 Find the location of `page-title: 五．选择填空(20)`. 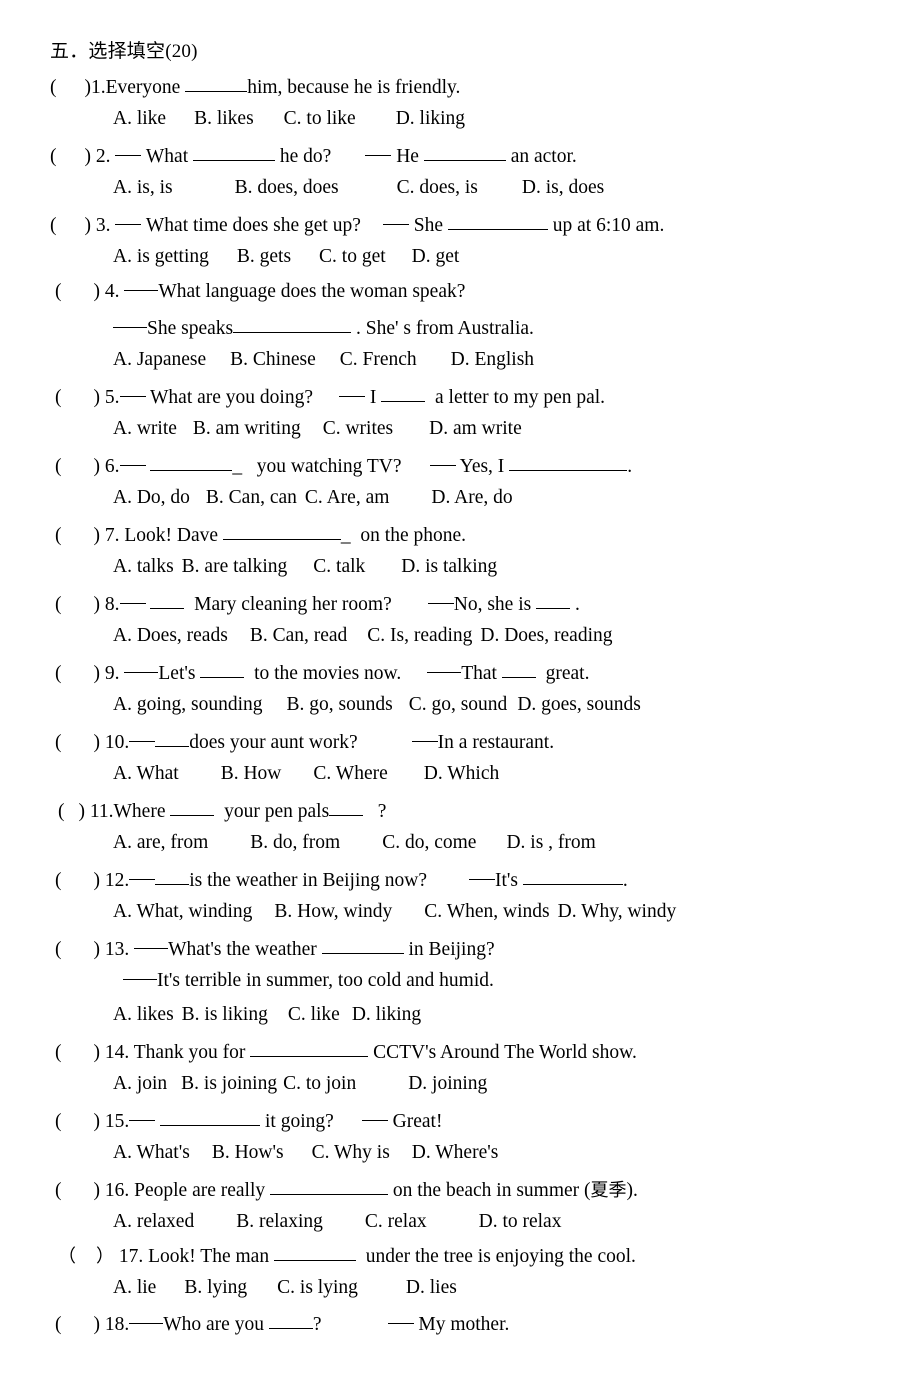

page-title: 五．选择填空(20) is located at coordinates (124, 51).